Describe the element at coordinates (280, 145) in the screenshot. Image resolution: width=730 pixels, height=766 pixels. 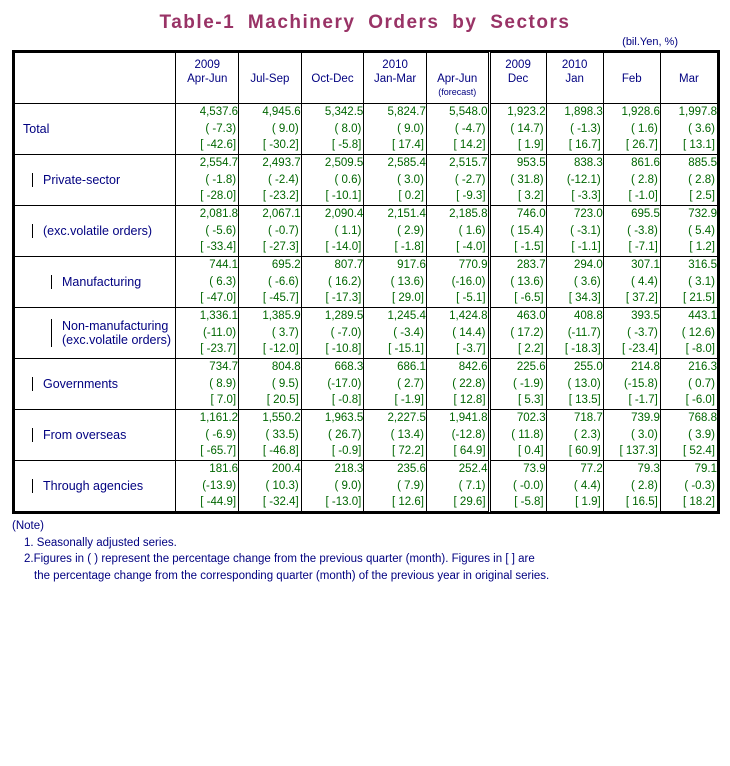
I see `cell-yoy-change: [ -30.2]` at that location.